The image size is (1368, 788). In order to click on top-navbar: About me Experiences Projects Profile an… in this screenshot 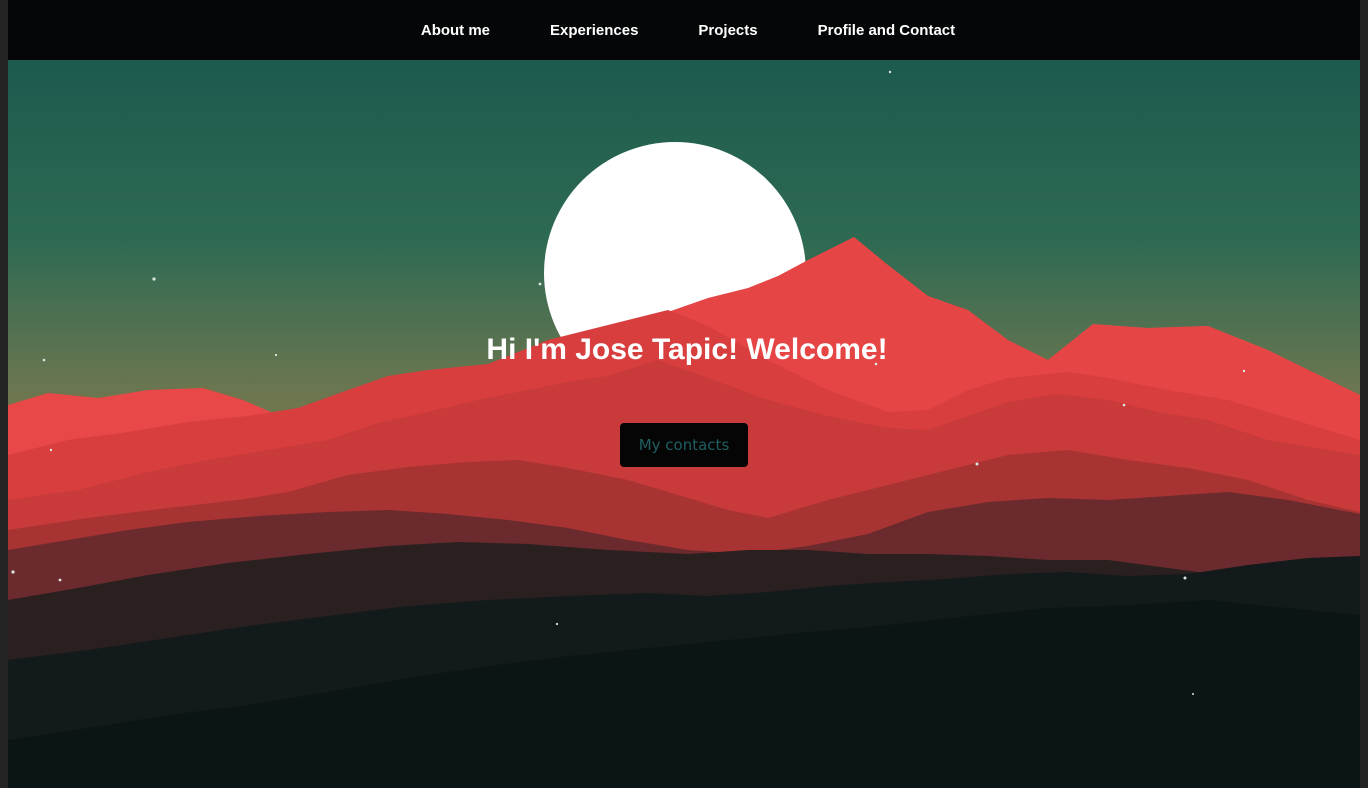, I will do `click(684, 30)`.